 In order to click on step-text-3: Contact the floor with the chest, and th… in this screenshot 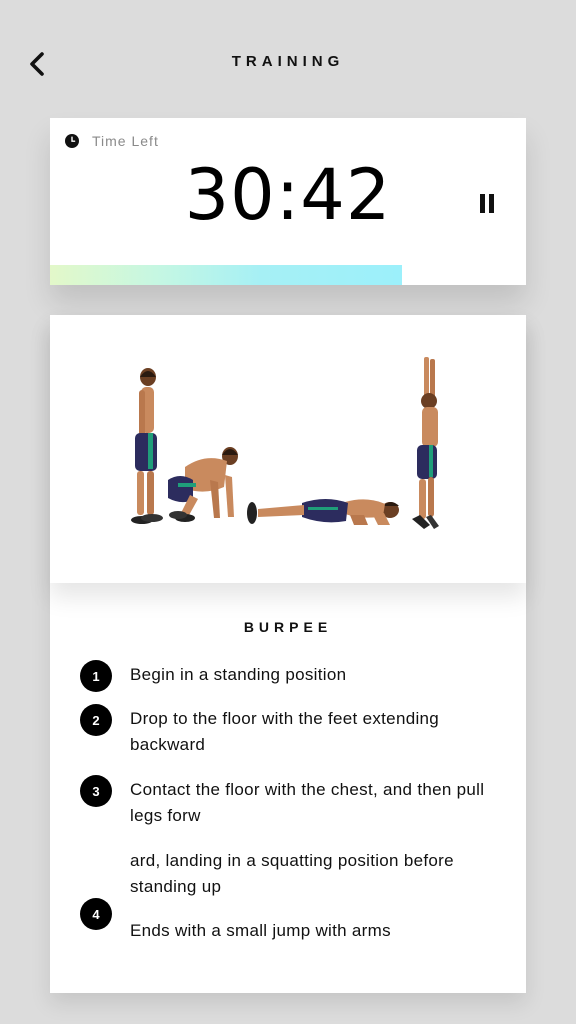, I will do `click(307, 802)`.